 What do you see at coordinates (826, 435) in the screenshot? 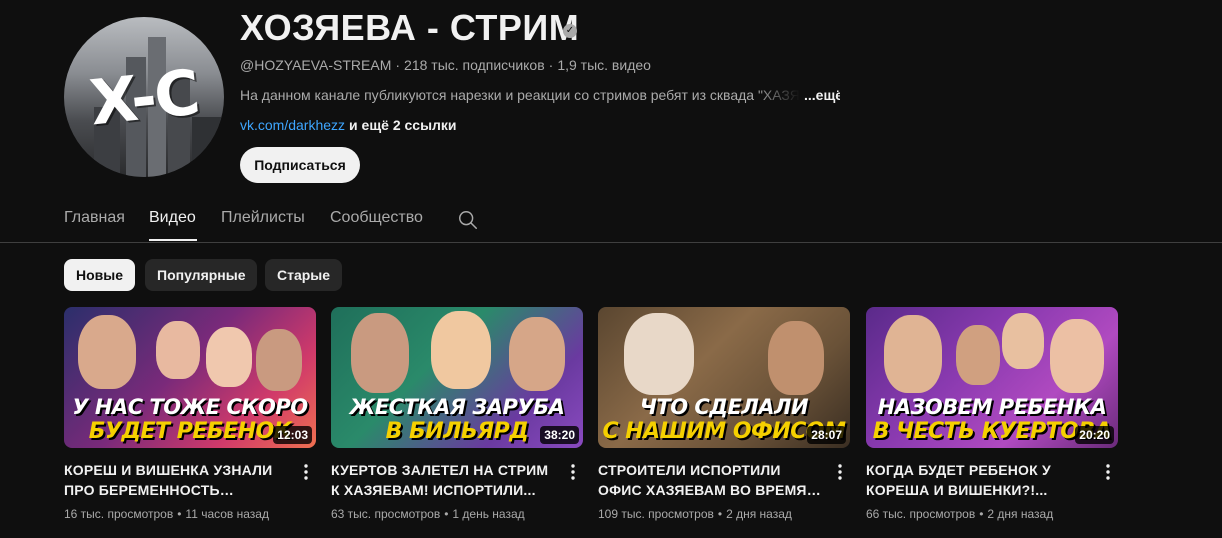
I see `video-duration: 28:07` at bounding box center [826, 435].